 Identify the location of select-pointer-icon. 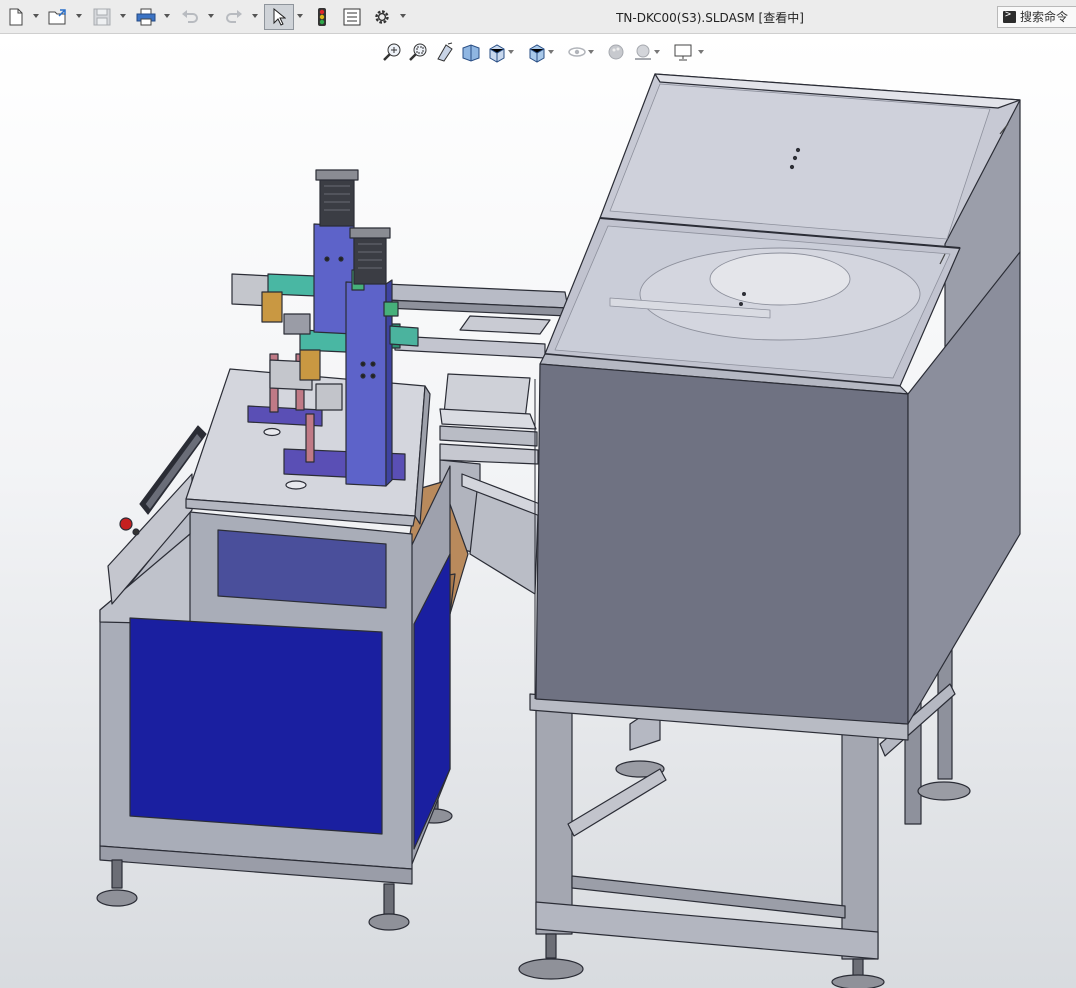
(279, 17).